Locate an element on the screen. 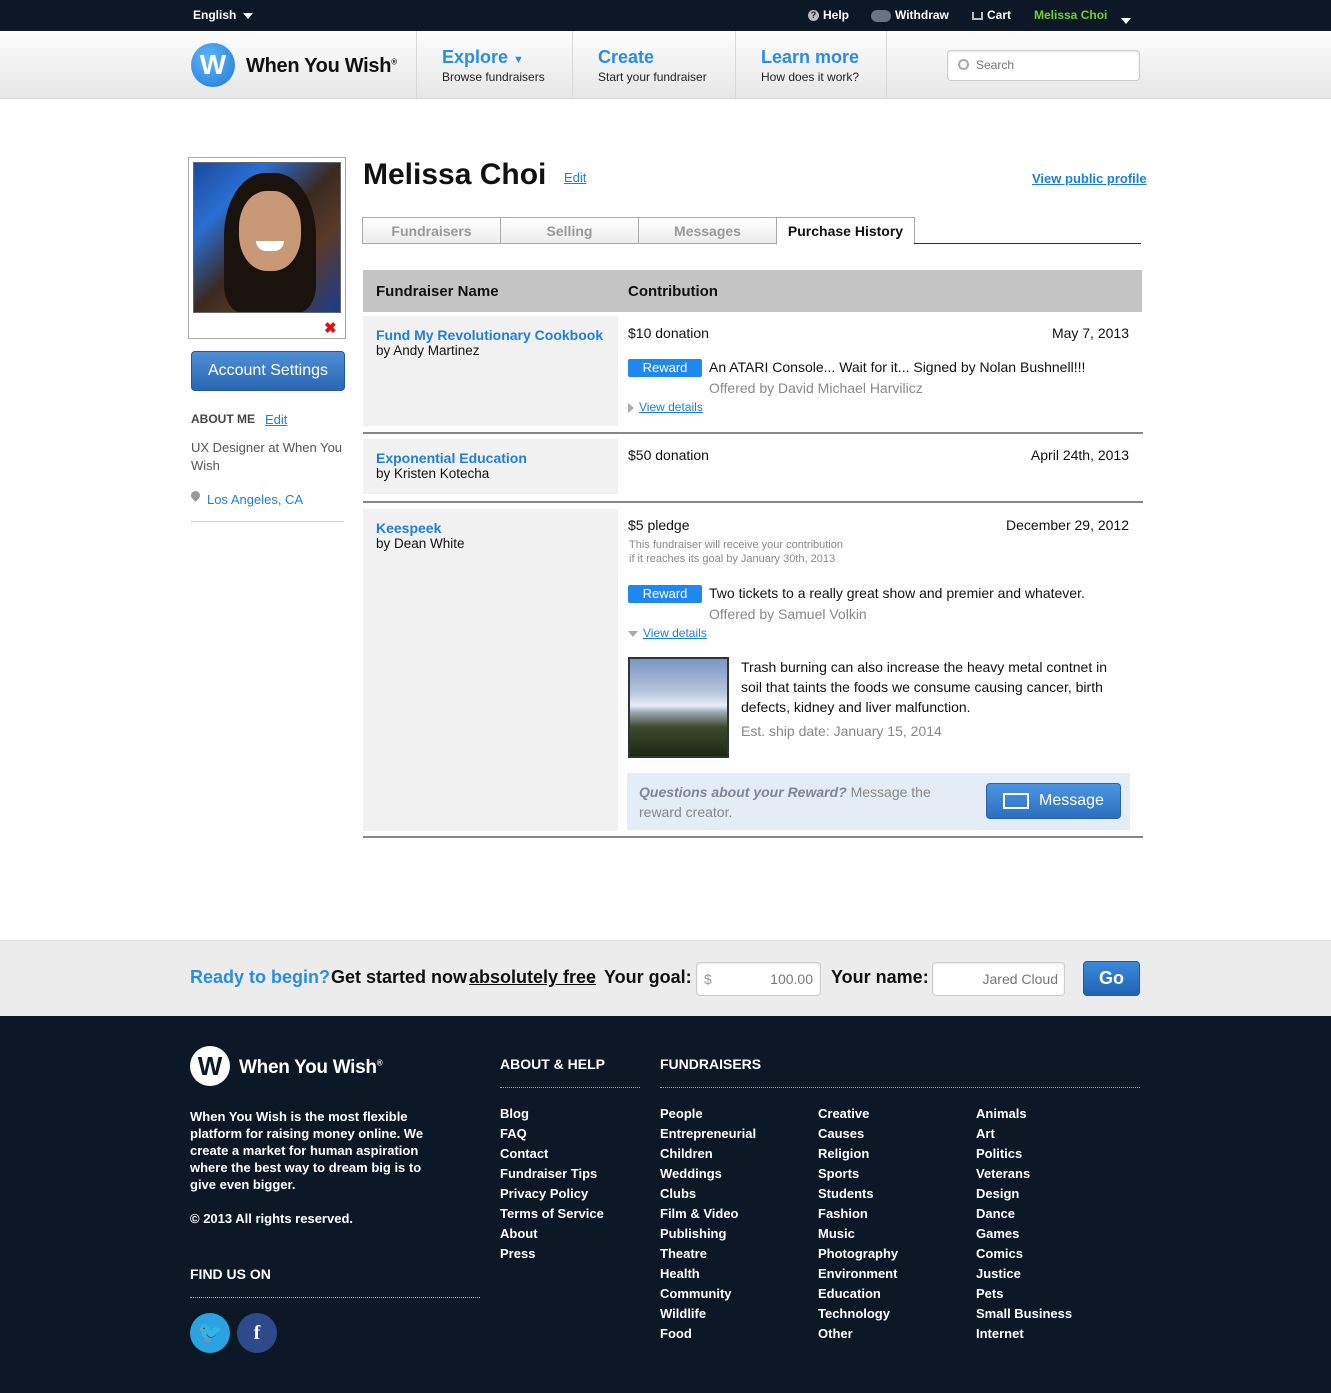 The image size is (1331, 1393). tab-messages: Messages is located at coordinates (707, 230).